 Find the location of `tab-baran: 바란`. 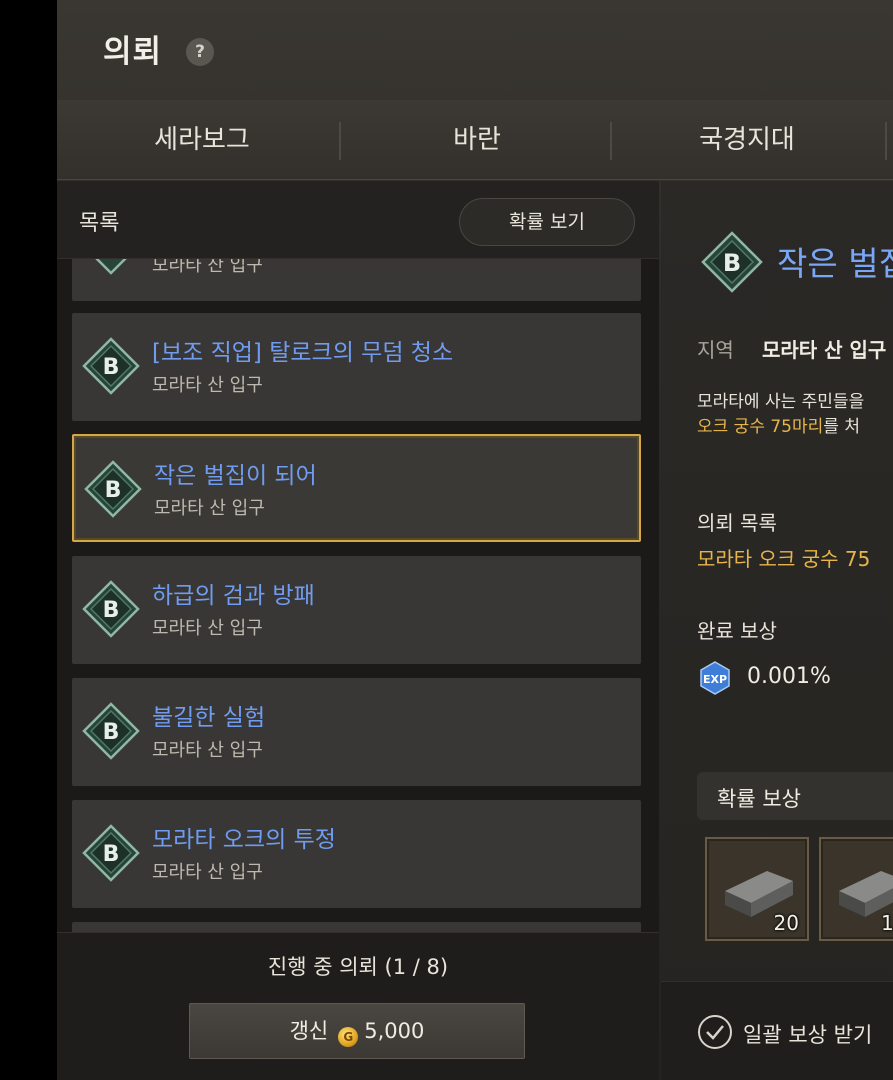

tab-baran: 바란 is located at coordinates (477, 140).